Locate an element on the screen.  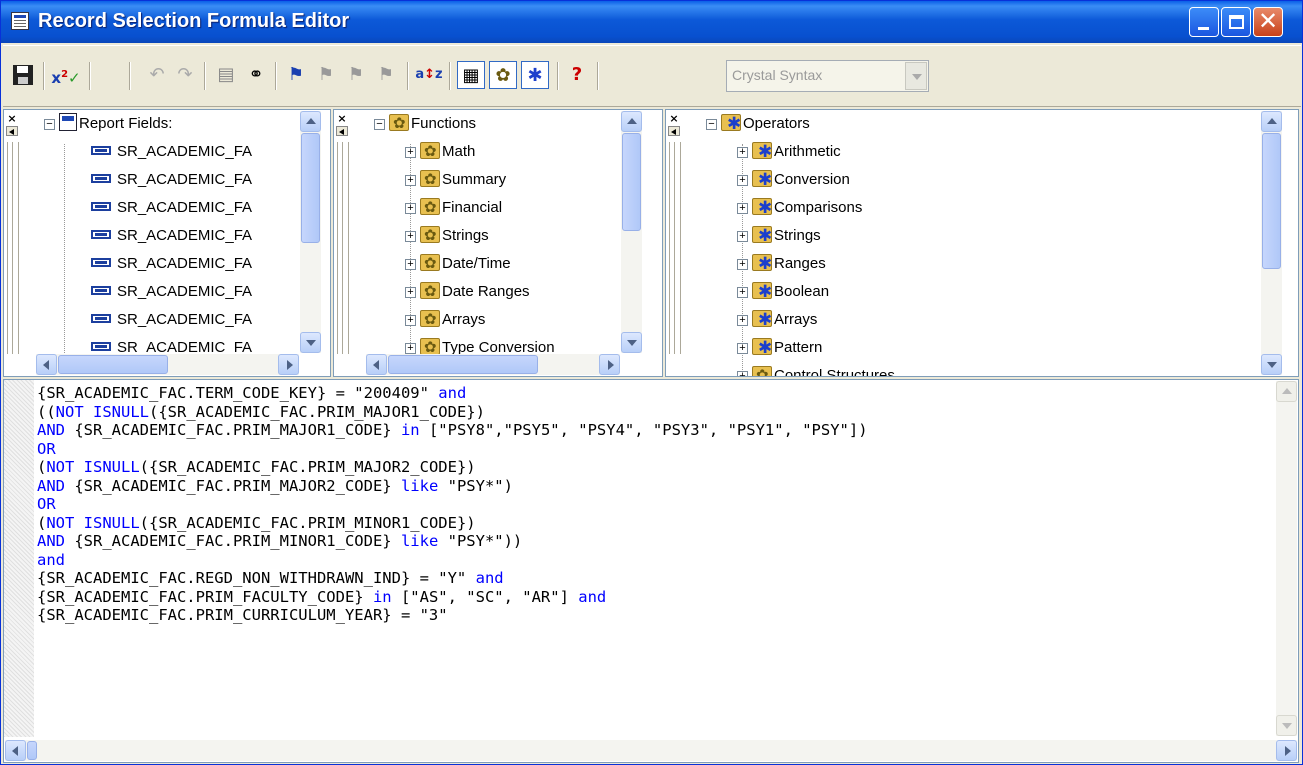
tree-item-function-category: + Math is located at coordinates (440, 152).